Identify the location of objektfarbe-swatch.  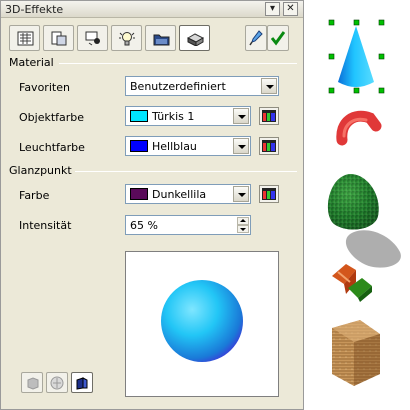
(139, 116).